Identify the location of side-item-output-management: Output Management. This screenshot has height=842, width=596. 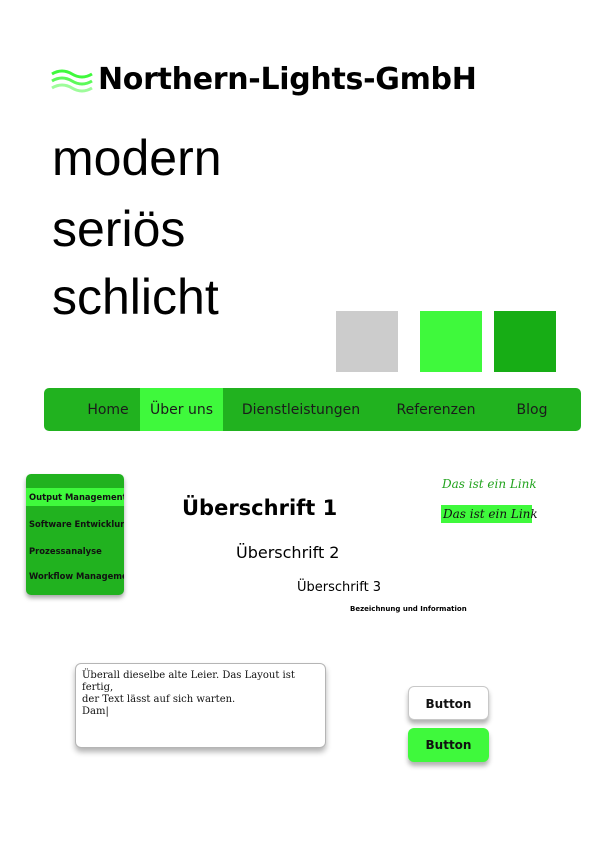
(75, 497).